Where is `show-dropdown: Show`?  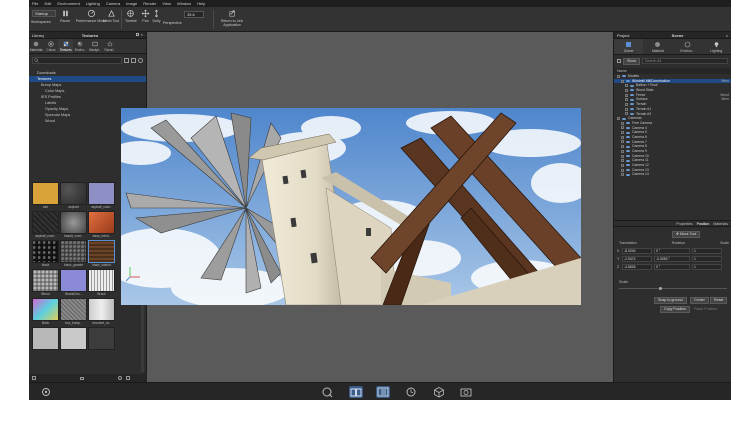
show-dropdown: Show is located at coordinates (631, 61).